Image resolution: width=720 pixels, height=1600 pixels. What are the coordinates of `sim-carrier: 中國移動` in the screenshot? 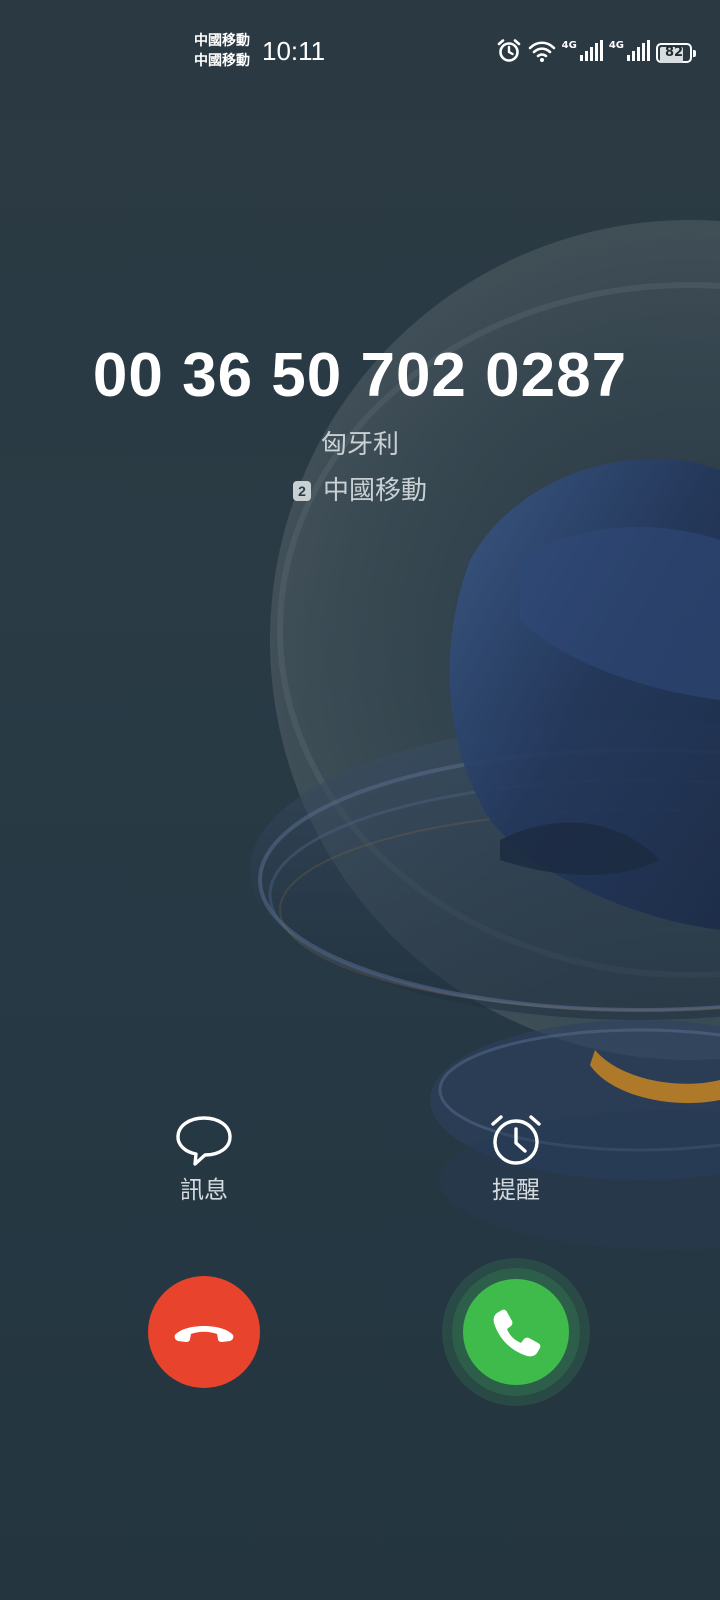 It's located at (374, 491).